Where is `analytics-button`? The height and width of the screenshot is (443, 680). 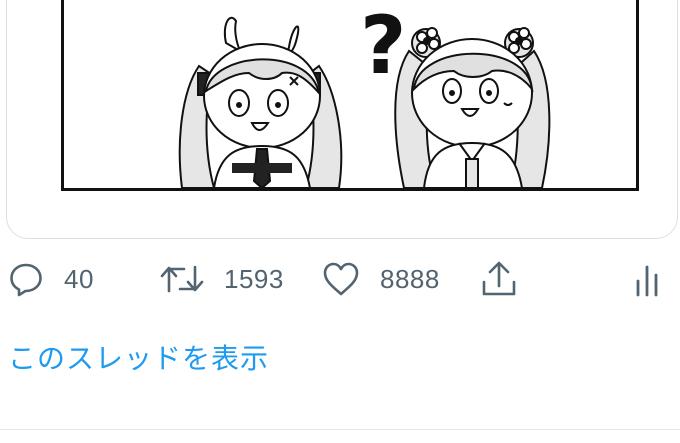
analytics-button is located at coordinates (647, 279).